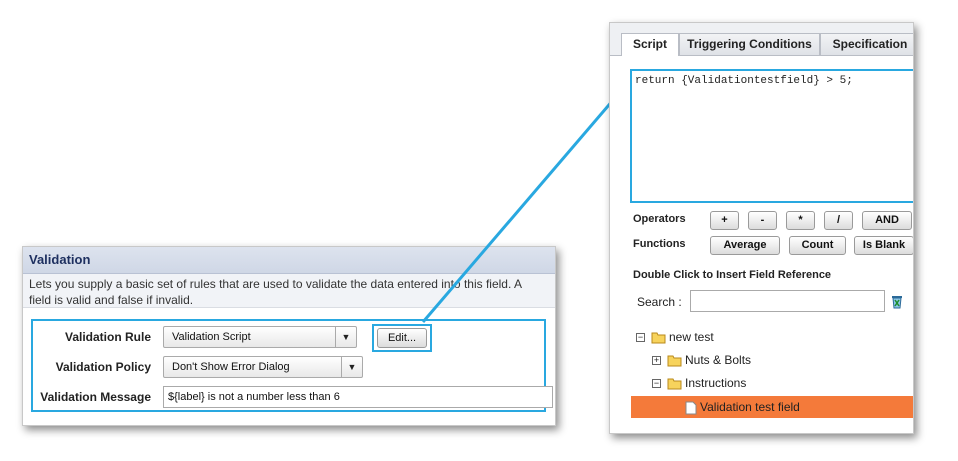  What do you see at coordinates (838, 220) in the screenshot?
I see `operator-divide-button: /` at bounding box center [838, 220].